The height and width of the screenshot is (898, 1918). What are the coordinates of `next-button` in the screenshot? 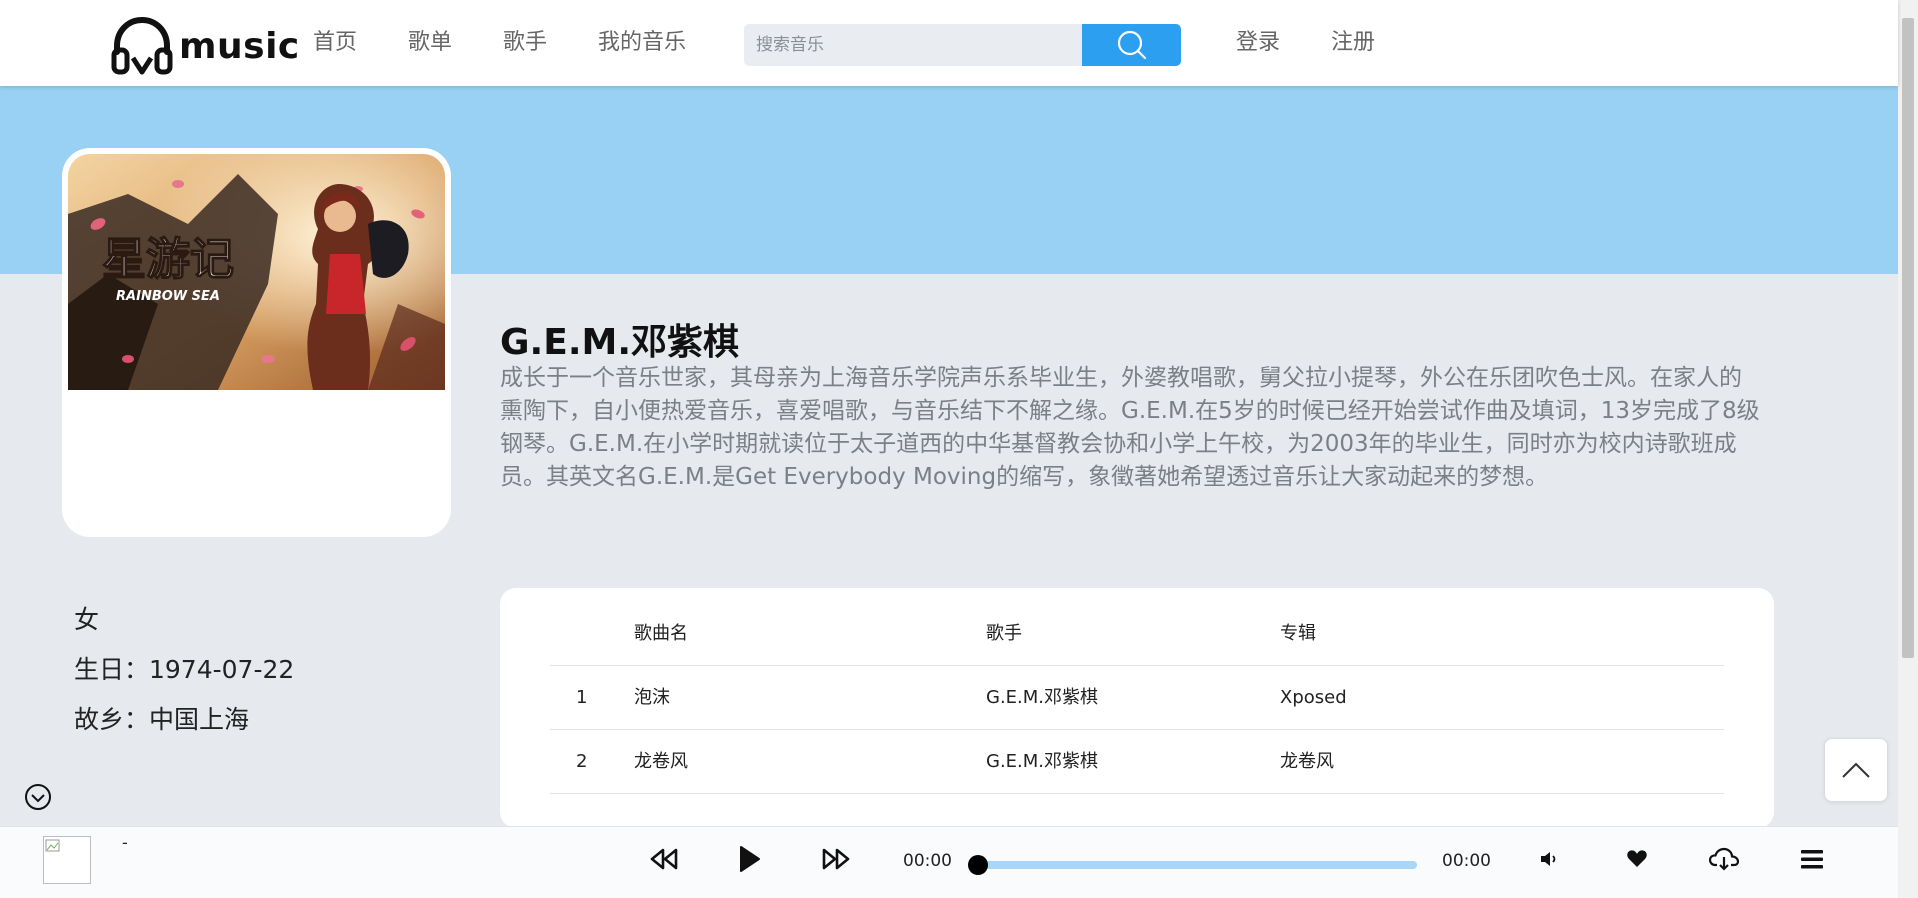 It's located at (836, 859).